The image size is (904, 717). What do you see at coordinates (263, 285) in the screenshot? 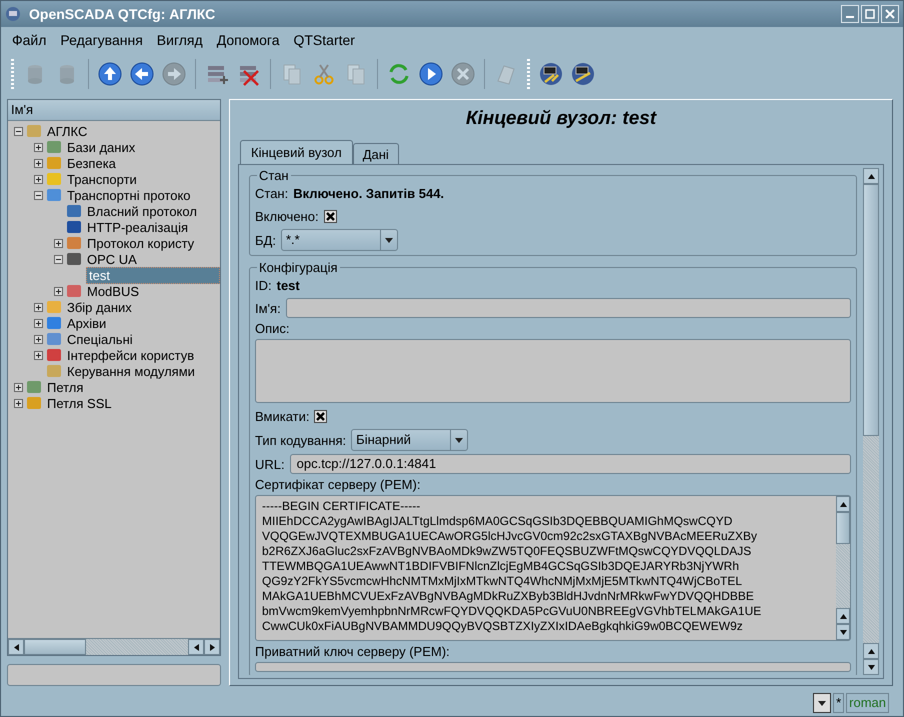
I see `field-label: ID:` at bounding box center [263, 285].